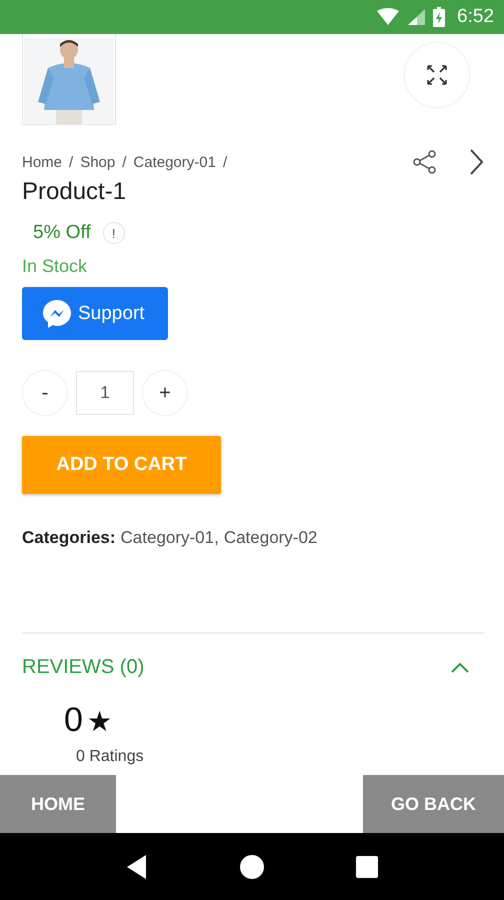 The image size is (504, 900). What do you see at coordinates (62, 233) in the screenshot?
I see `discount-label: 5% Off` at bounding box center [62, 233].